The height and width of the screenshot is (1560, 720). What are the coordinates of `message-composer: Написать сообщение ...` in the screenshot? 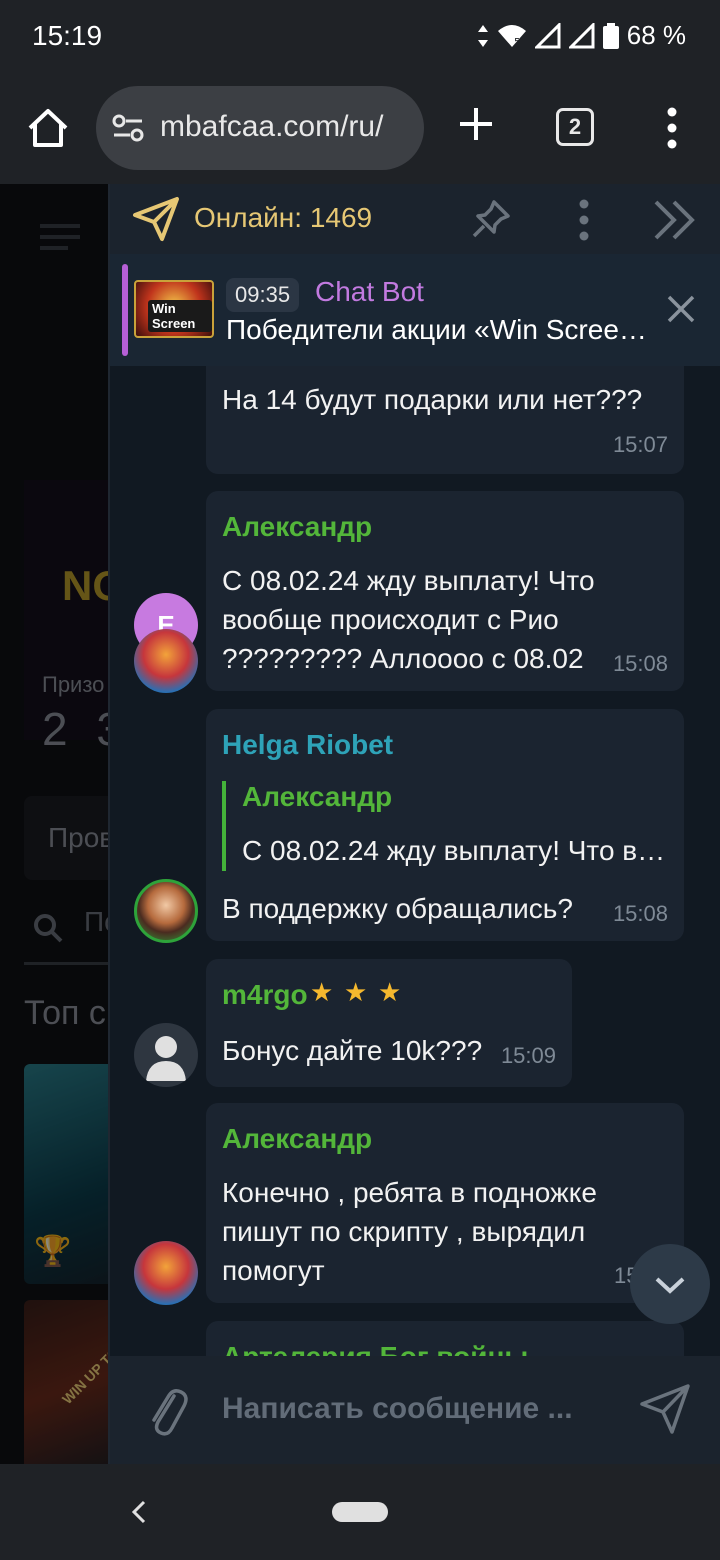 It's located at (415, 1410).